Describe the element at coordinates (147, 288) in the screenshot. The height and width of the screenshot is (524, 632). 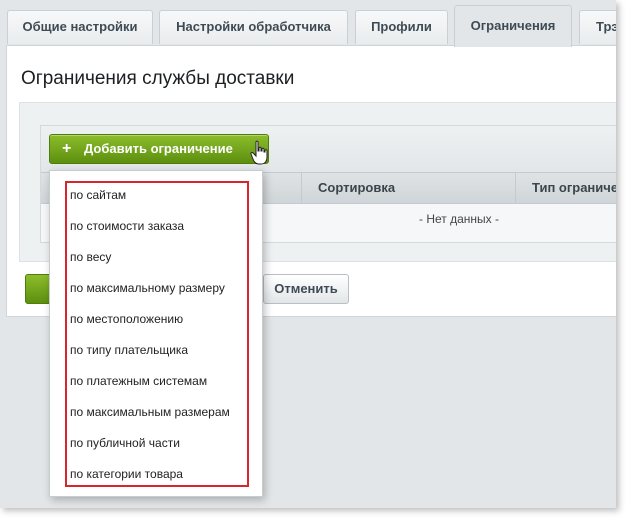
I see `menu-item-max-size: по максимальному размеру` at that location.